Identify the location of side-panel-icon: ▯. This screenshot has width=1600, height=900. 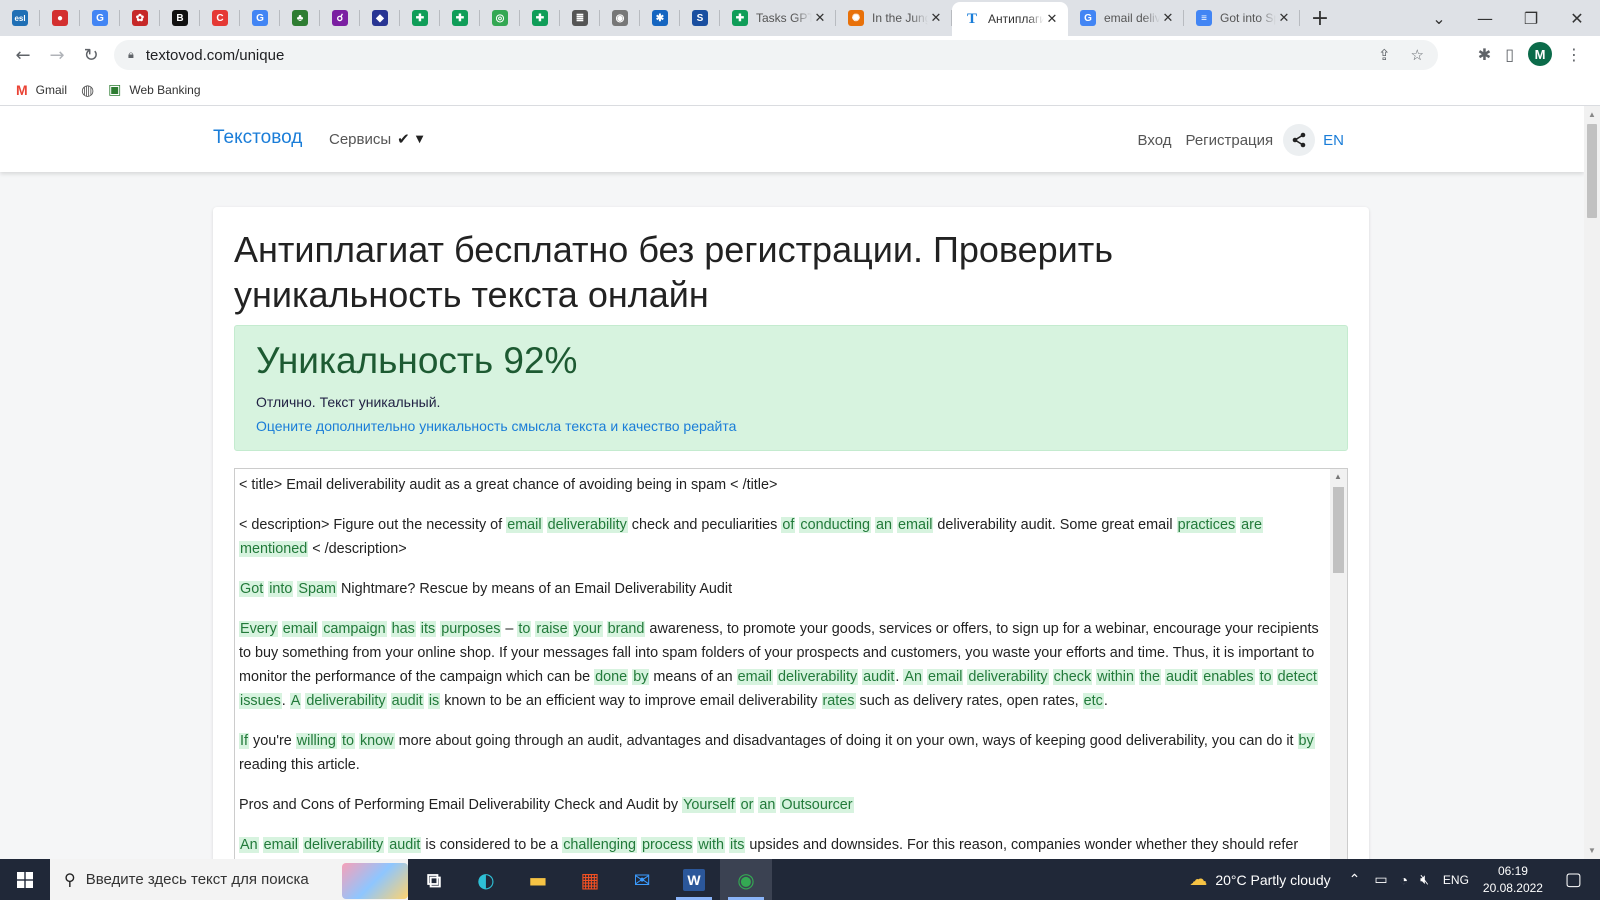
(1509, 54).